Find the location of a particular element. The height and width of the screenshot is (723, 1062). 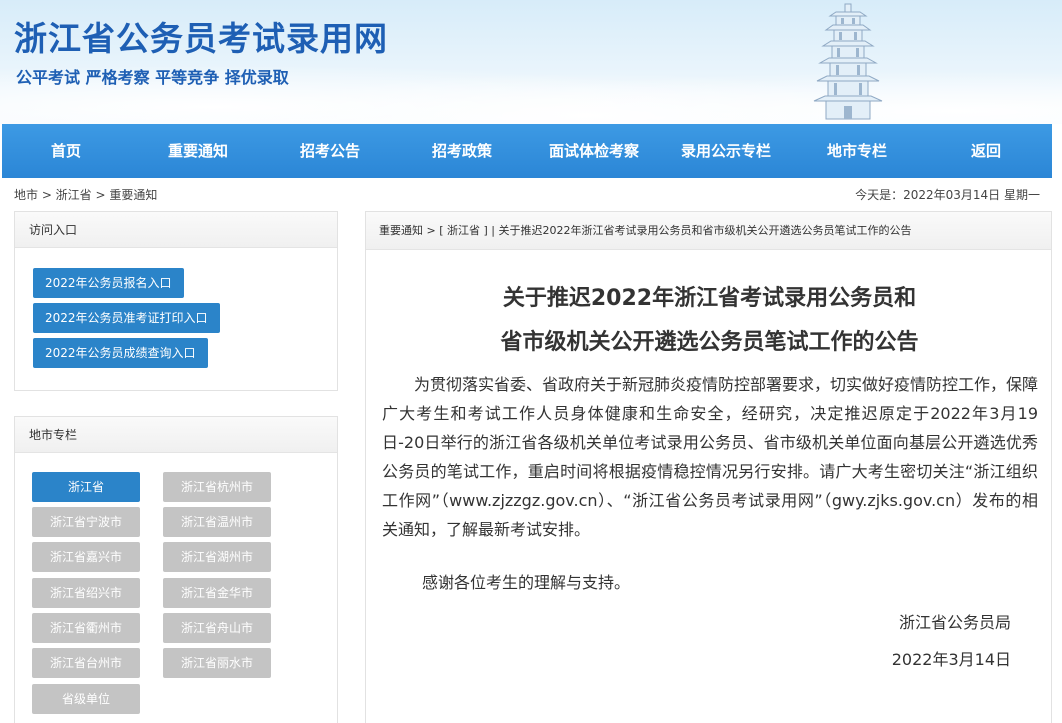

registration-entry-button: 2022年公务员报名入口 is located at coordinates (108, 283).